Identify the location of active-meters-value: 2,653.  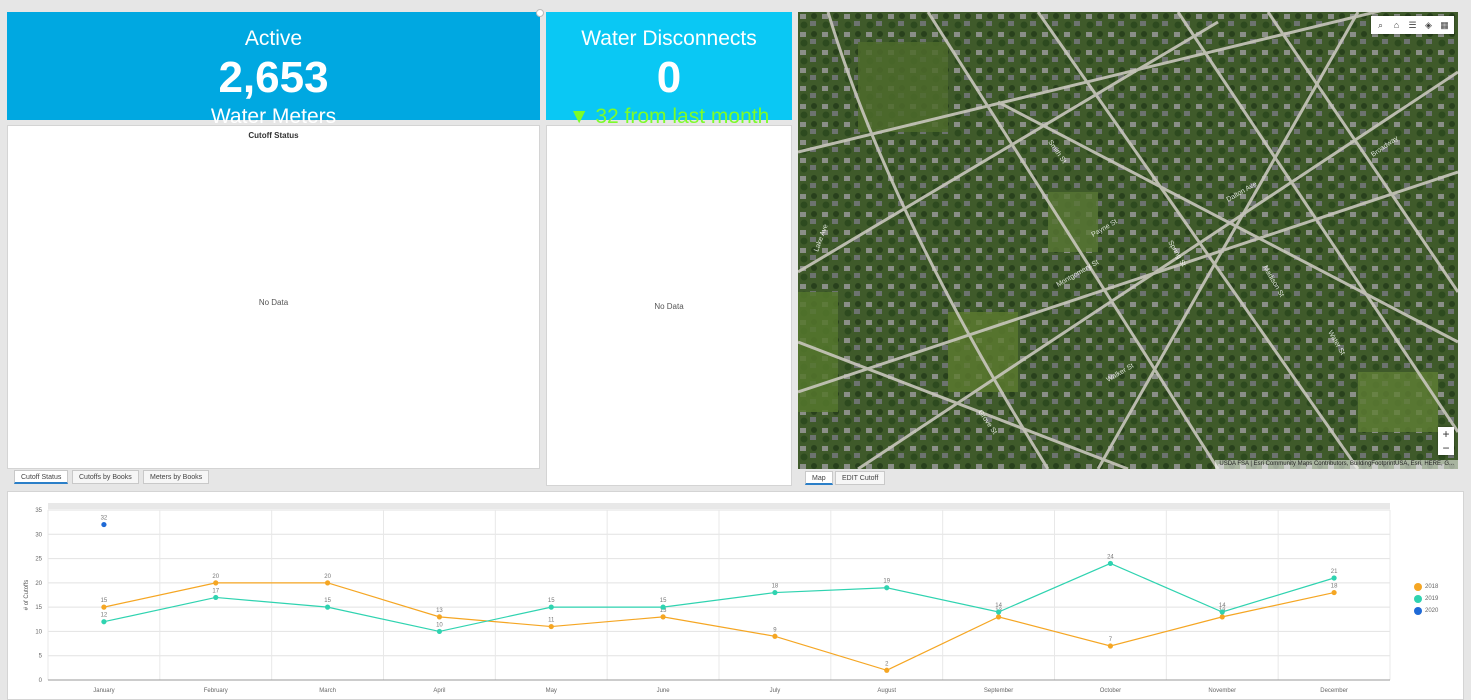
(273, 77).